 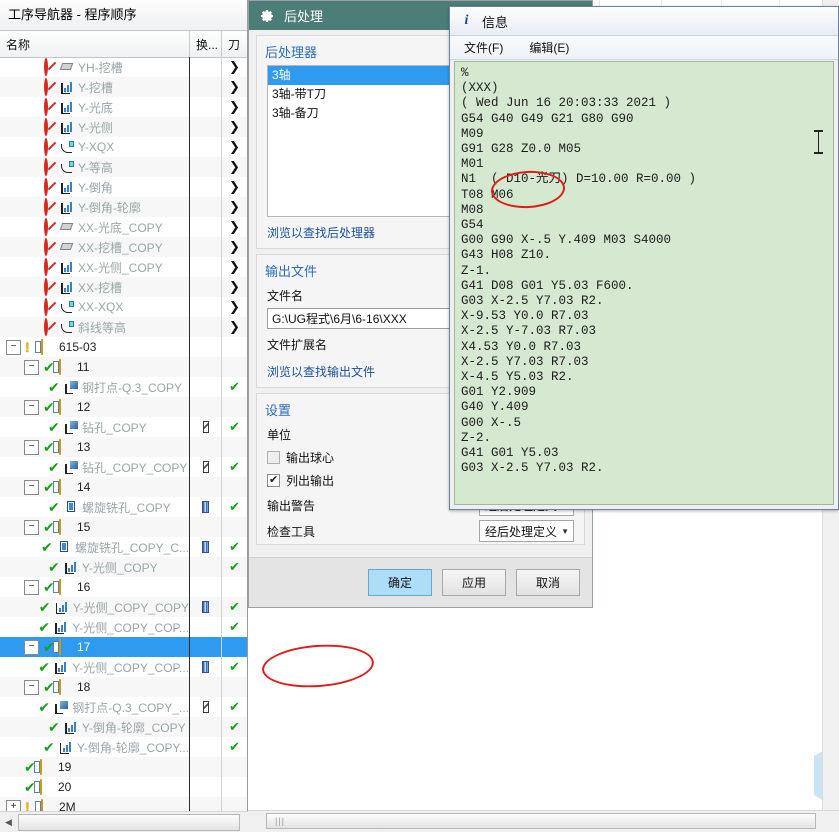 I want to click on navigator-tree-row: − 18, so click(x=123, y=687).